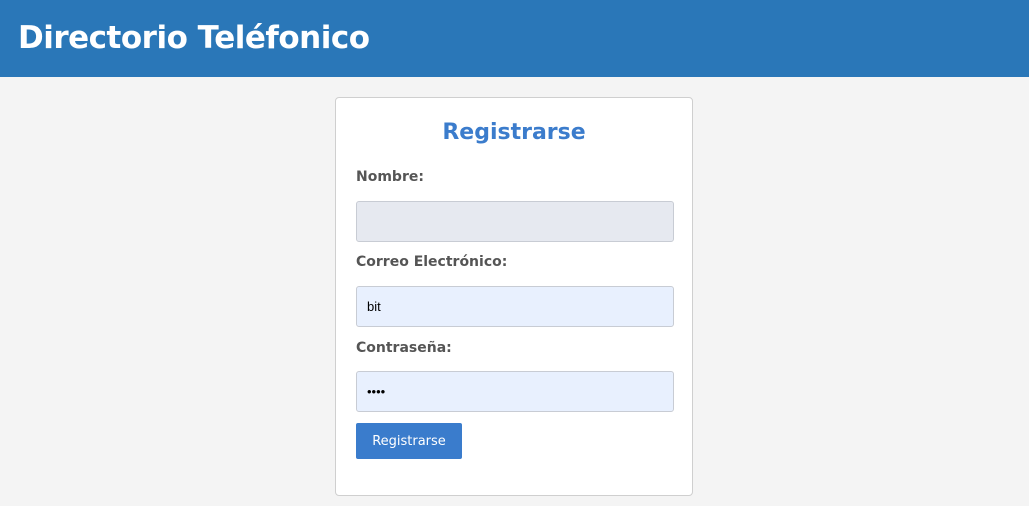  What do you see at coordinates (515, 306) in the screenshot?
I see `email-input` at bounding box center [515, 306].